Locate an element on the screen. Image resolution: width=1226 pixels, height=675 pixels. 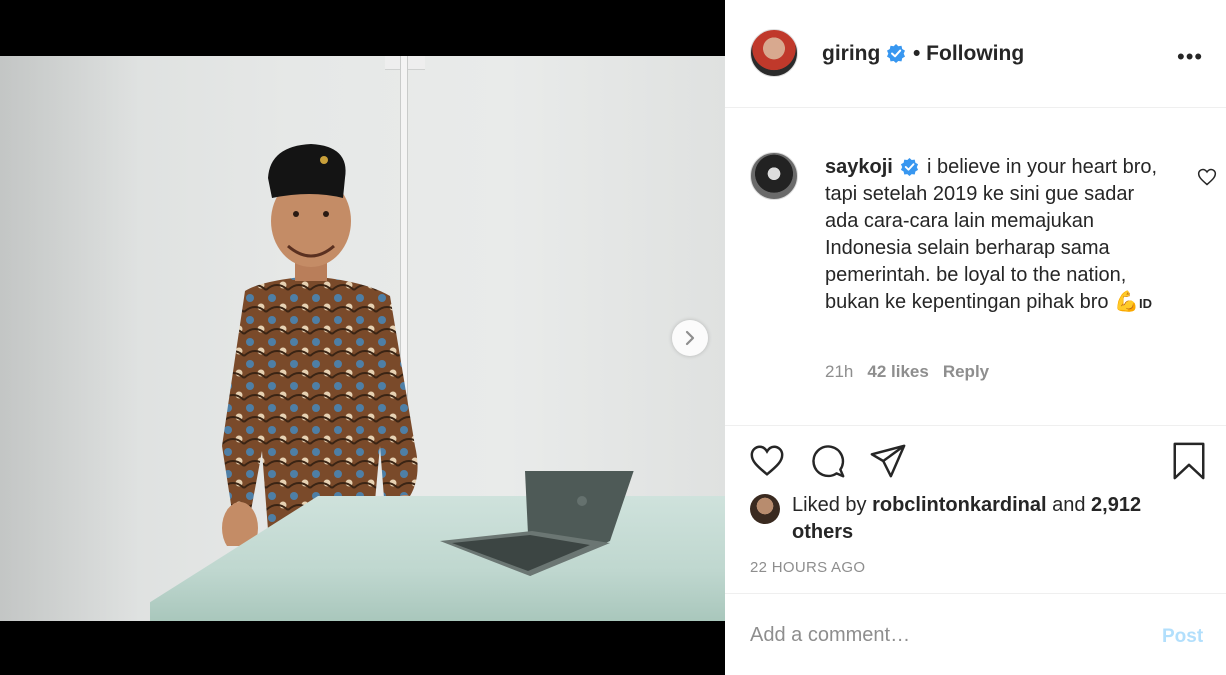
like-heart-icon is located at coordinates (767, 461).